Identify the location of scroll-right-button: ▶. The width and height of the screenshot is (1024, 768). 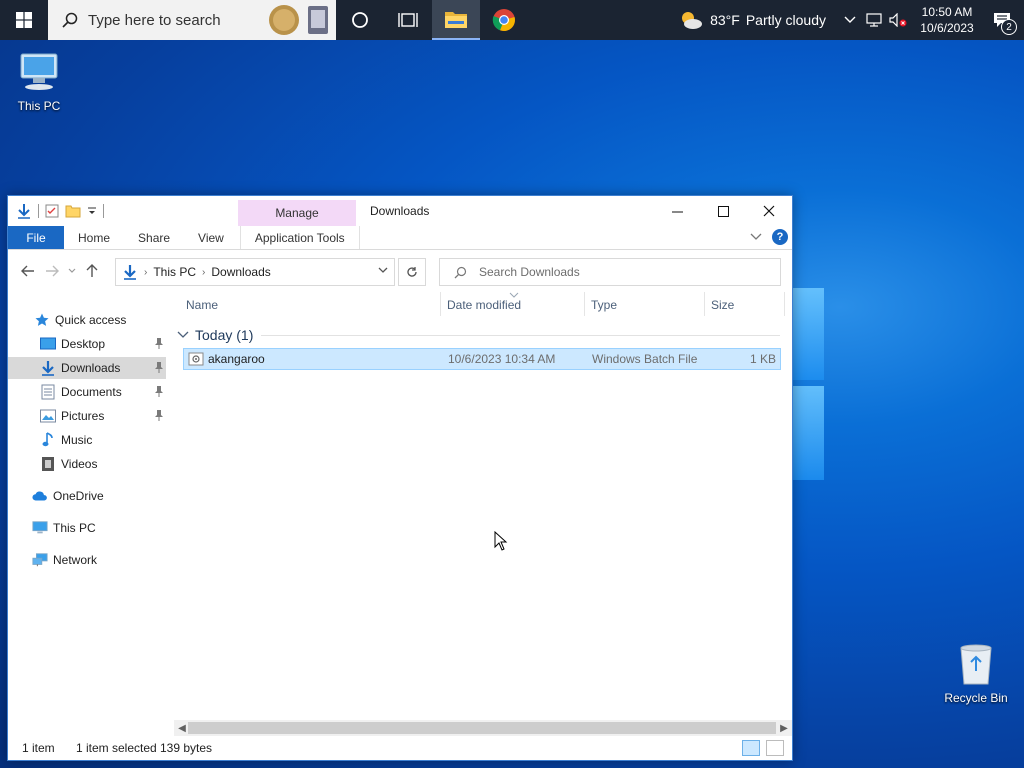
(784, 728).